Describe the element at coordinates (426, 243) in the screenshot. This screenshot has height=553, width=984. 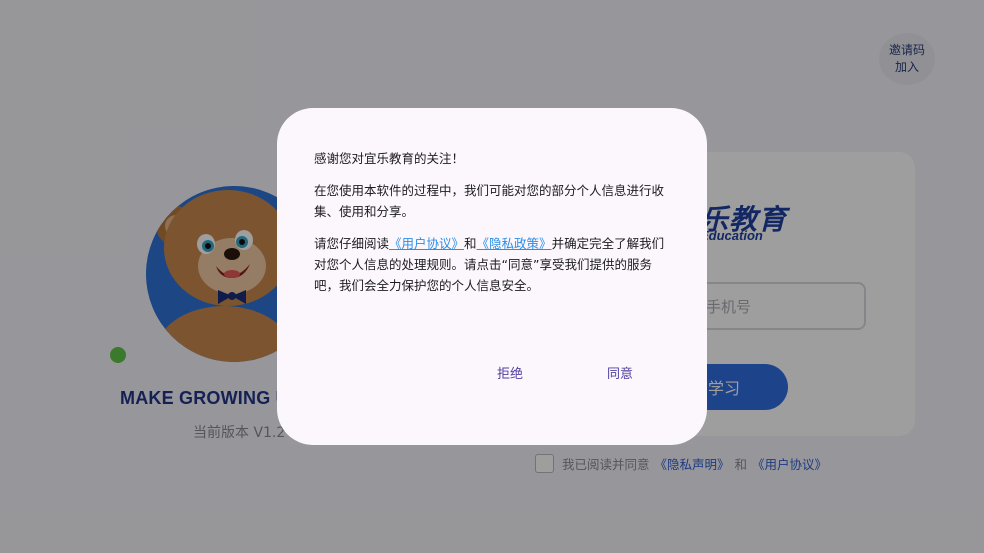
I see `user-agreement-link: 《用户协议》` at that location.